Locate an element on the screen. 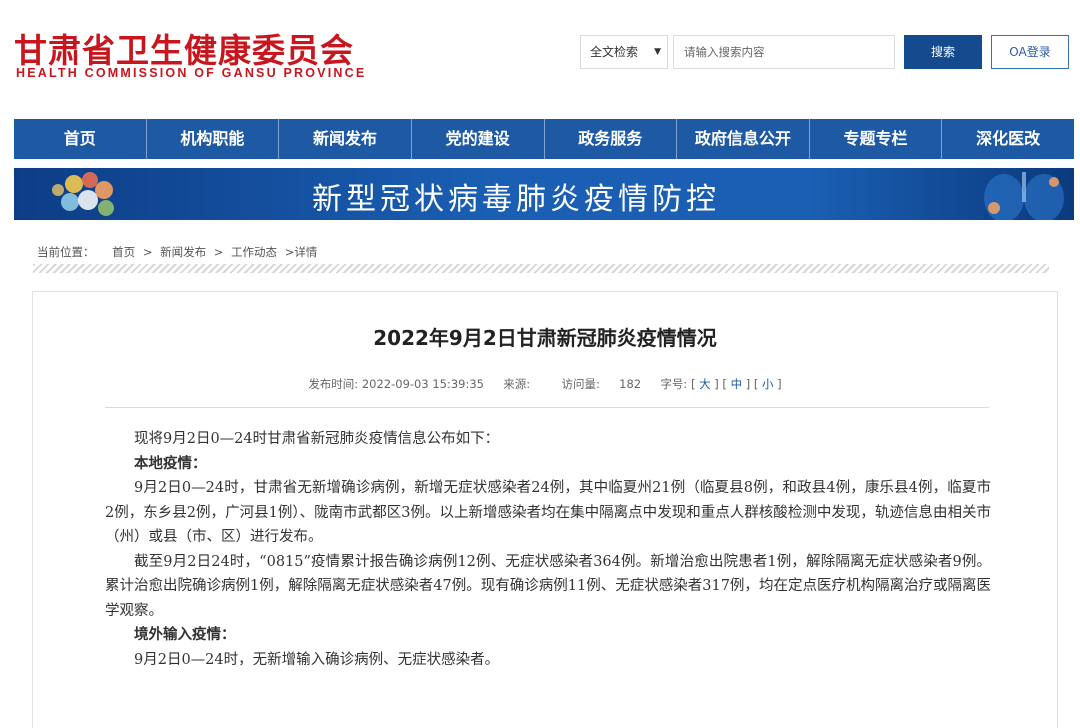 This screenshot has height=728, width=1080. font-size-medium-link: 中 is located at coordinates (737, 384).